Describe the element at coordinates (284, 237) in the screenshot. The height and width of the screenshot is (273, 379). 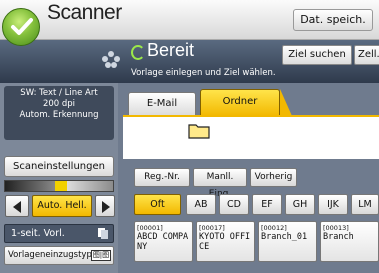
I see `destination-name: Branch_01` at that location.